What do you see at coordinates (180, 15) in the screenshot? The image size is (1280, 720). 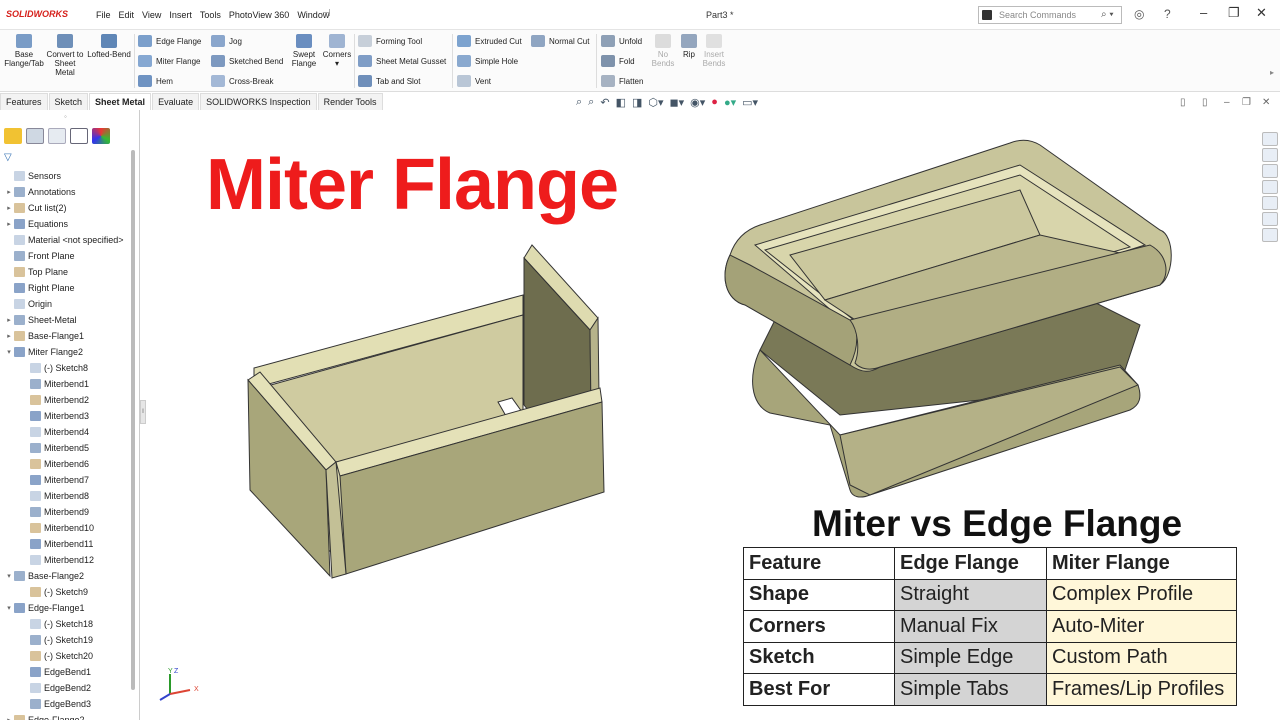 I see `menu-insert: Insert` at bounding box center [180, 15].